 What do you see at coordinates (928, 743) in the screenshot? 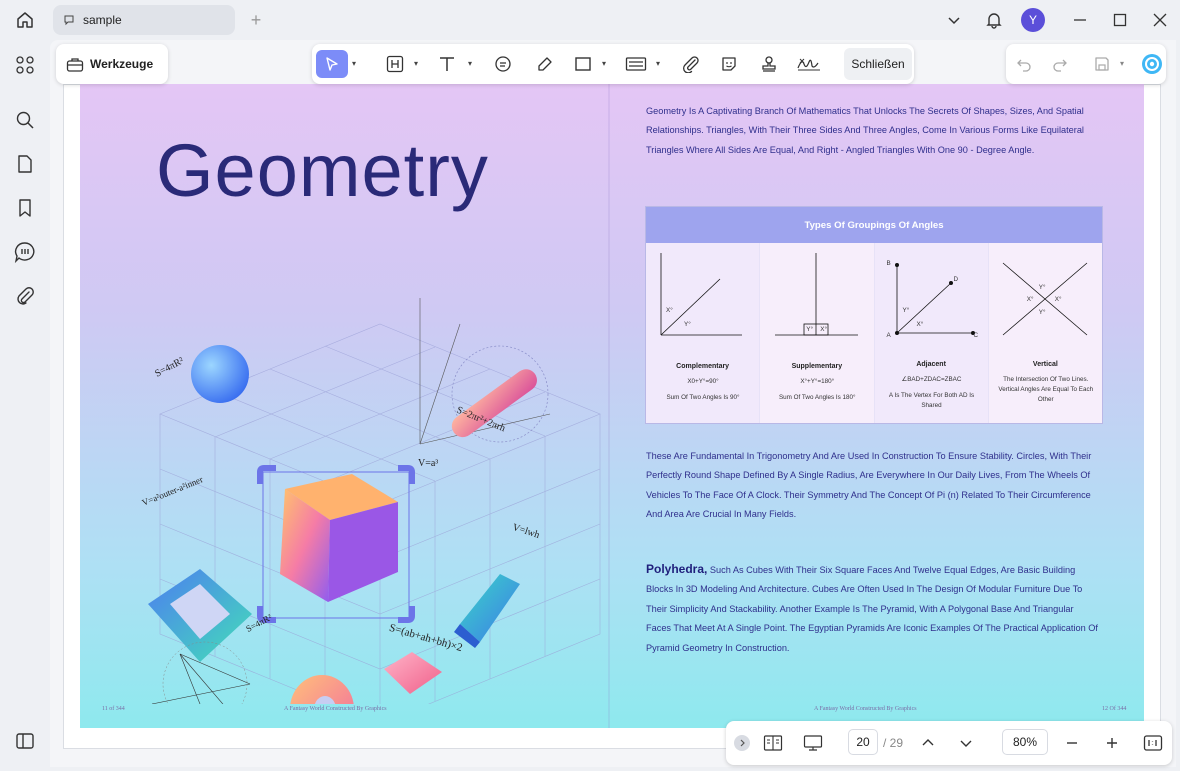
I see `chevron-up-icon` at bounding box center [928, 743].